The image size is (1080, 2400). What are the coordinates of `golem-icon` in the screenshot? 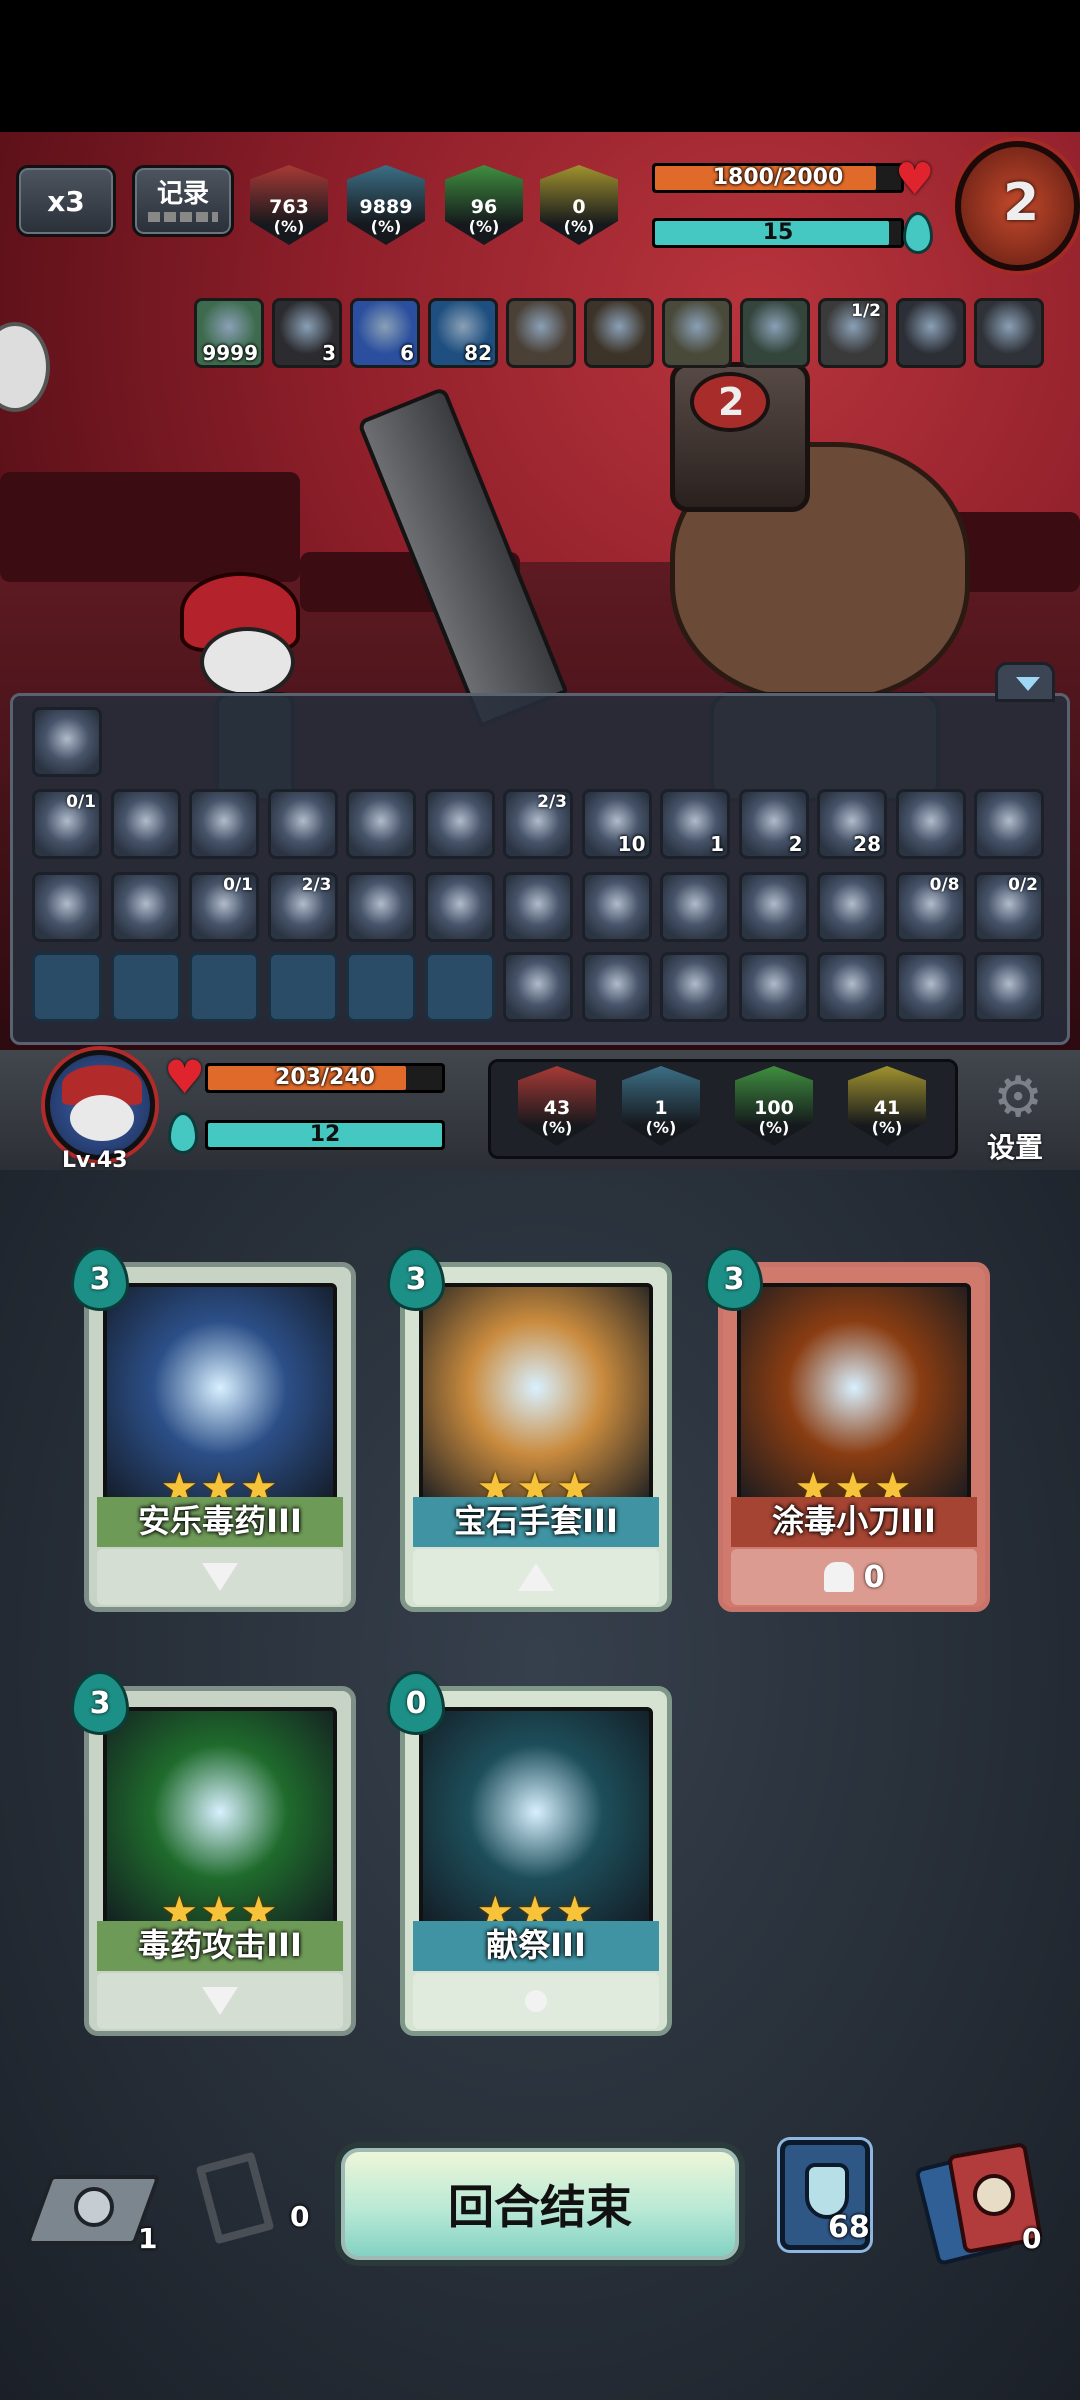 It's located at (67, 907).